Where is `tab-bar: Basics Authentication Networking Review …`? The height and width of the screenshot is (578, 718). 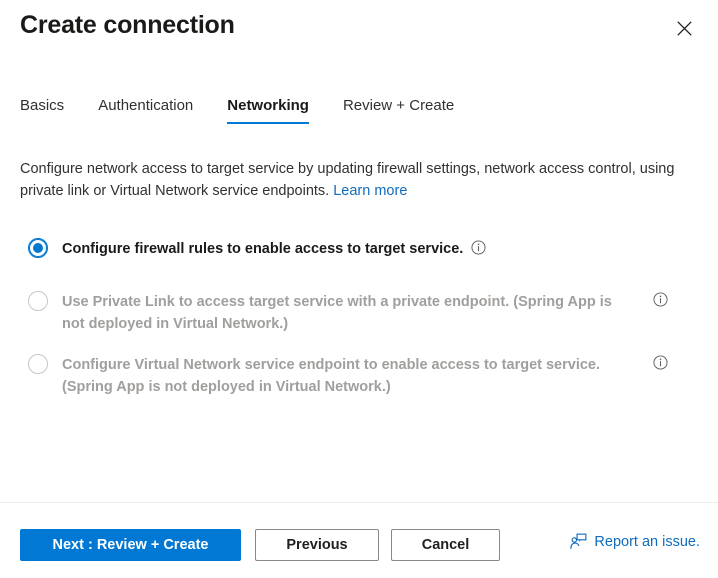 tab-bar: Basics Authentication Networking Review … is located at coordinates (359, 113).